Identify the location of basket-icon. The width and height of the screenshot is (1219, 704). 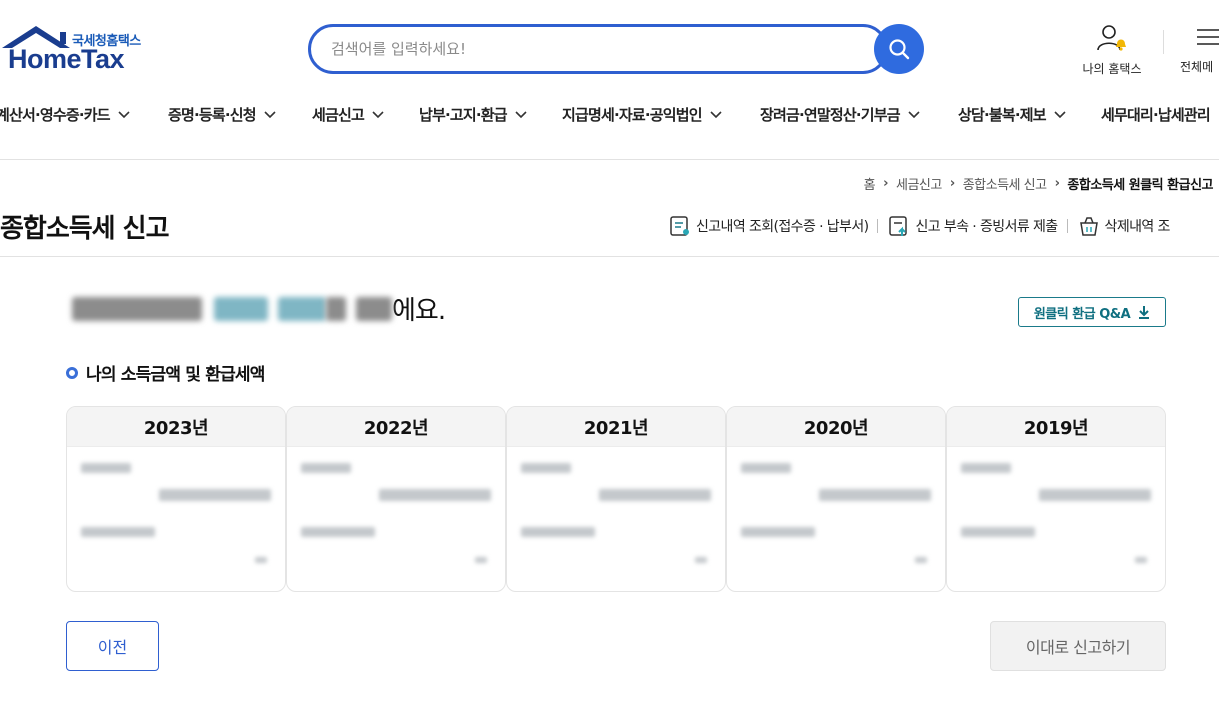
(1088, 226).